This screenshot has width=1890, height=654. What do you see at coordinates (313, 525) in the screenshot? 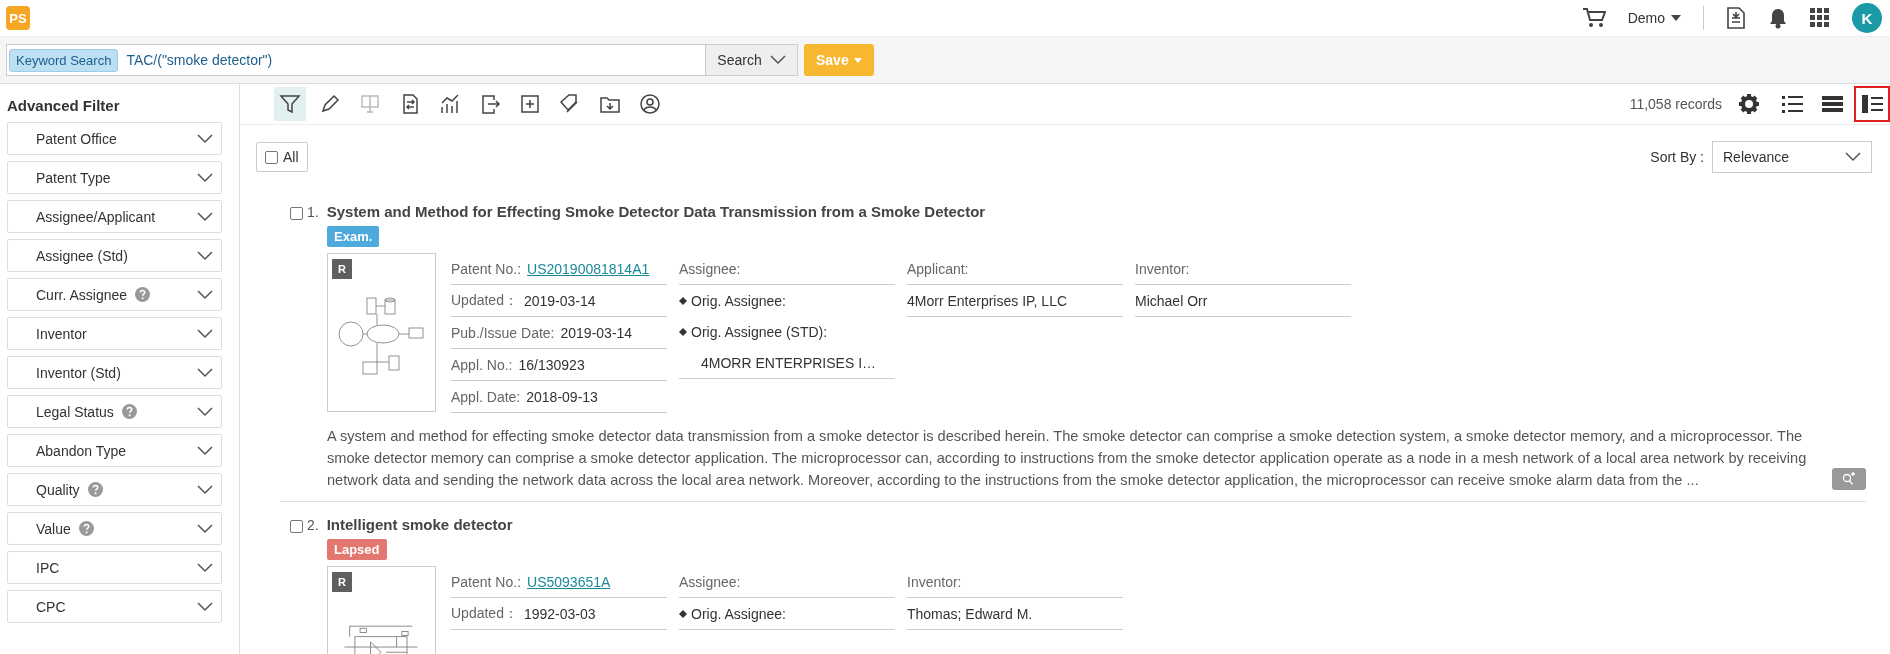
I see `result-number: 2.` at bounding box center [313, 525].